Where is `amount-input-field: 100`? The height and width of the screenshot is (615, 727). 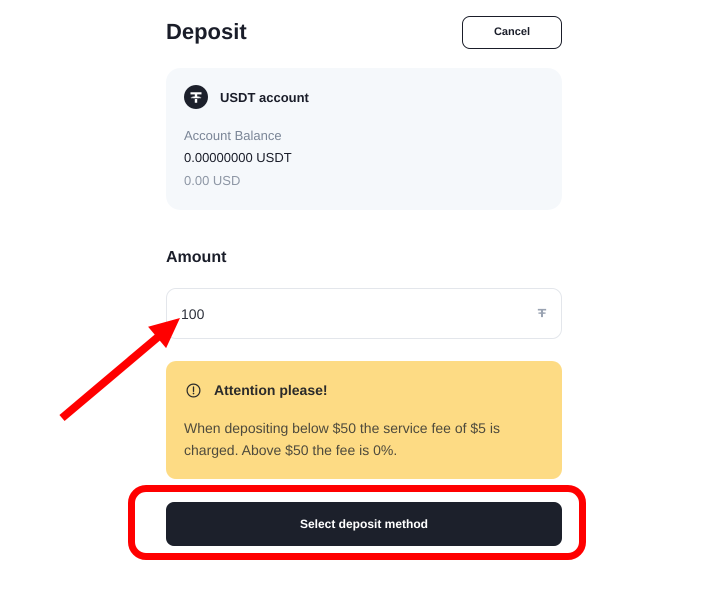 amount-input-field: 100 is located at coordinates (364, 313).